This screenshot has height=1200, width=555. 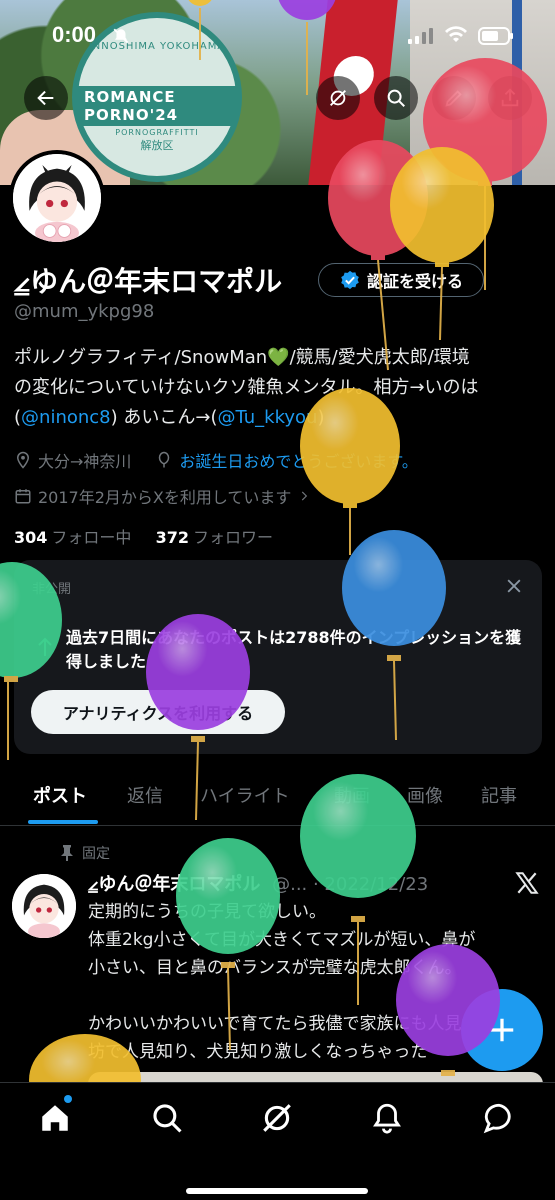 What do you see at coordinates (499, 795) in the screenshot?
I see `tab-articles: 記事` at bounding box center [499, 795].